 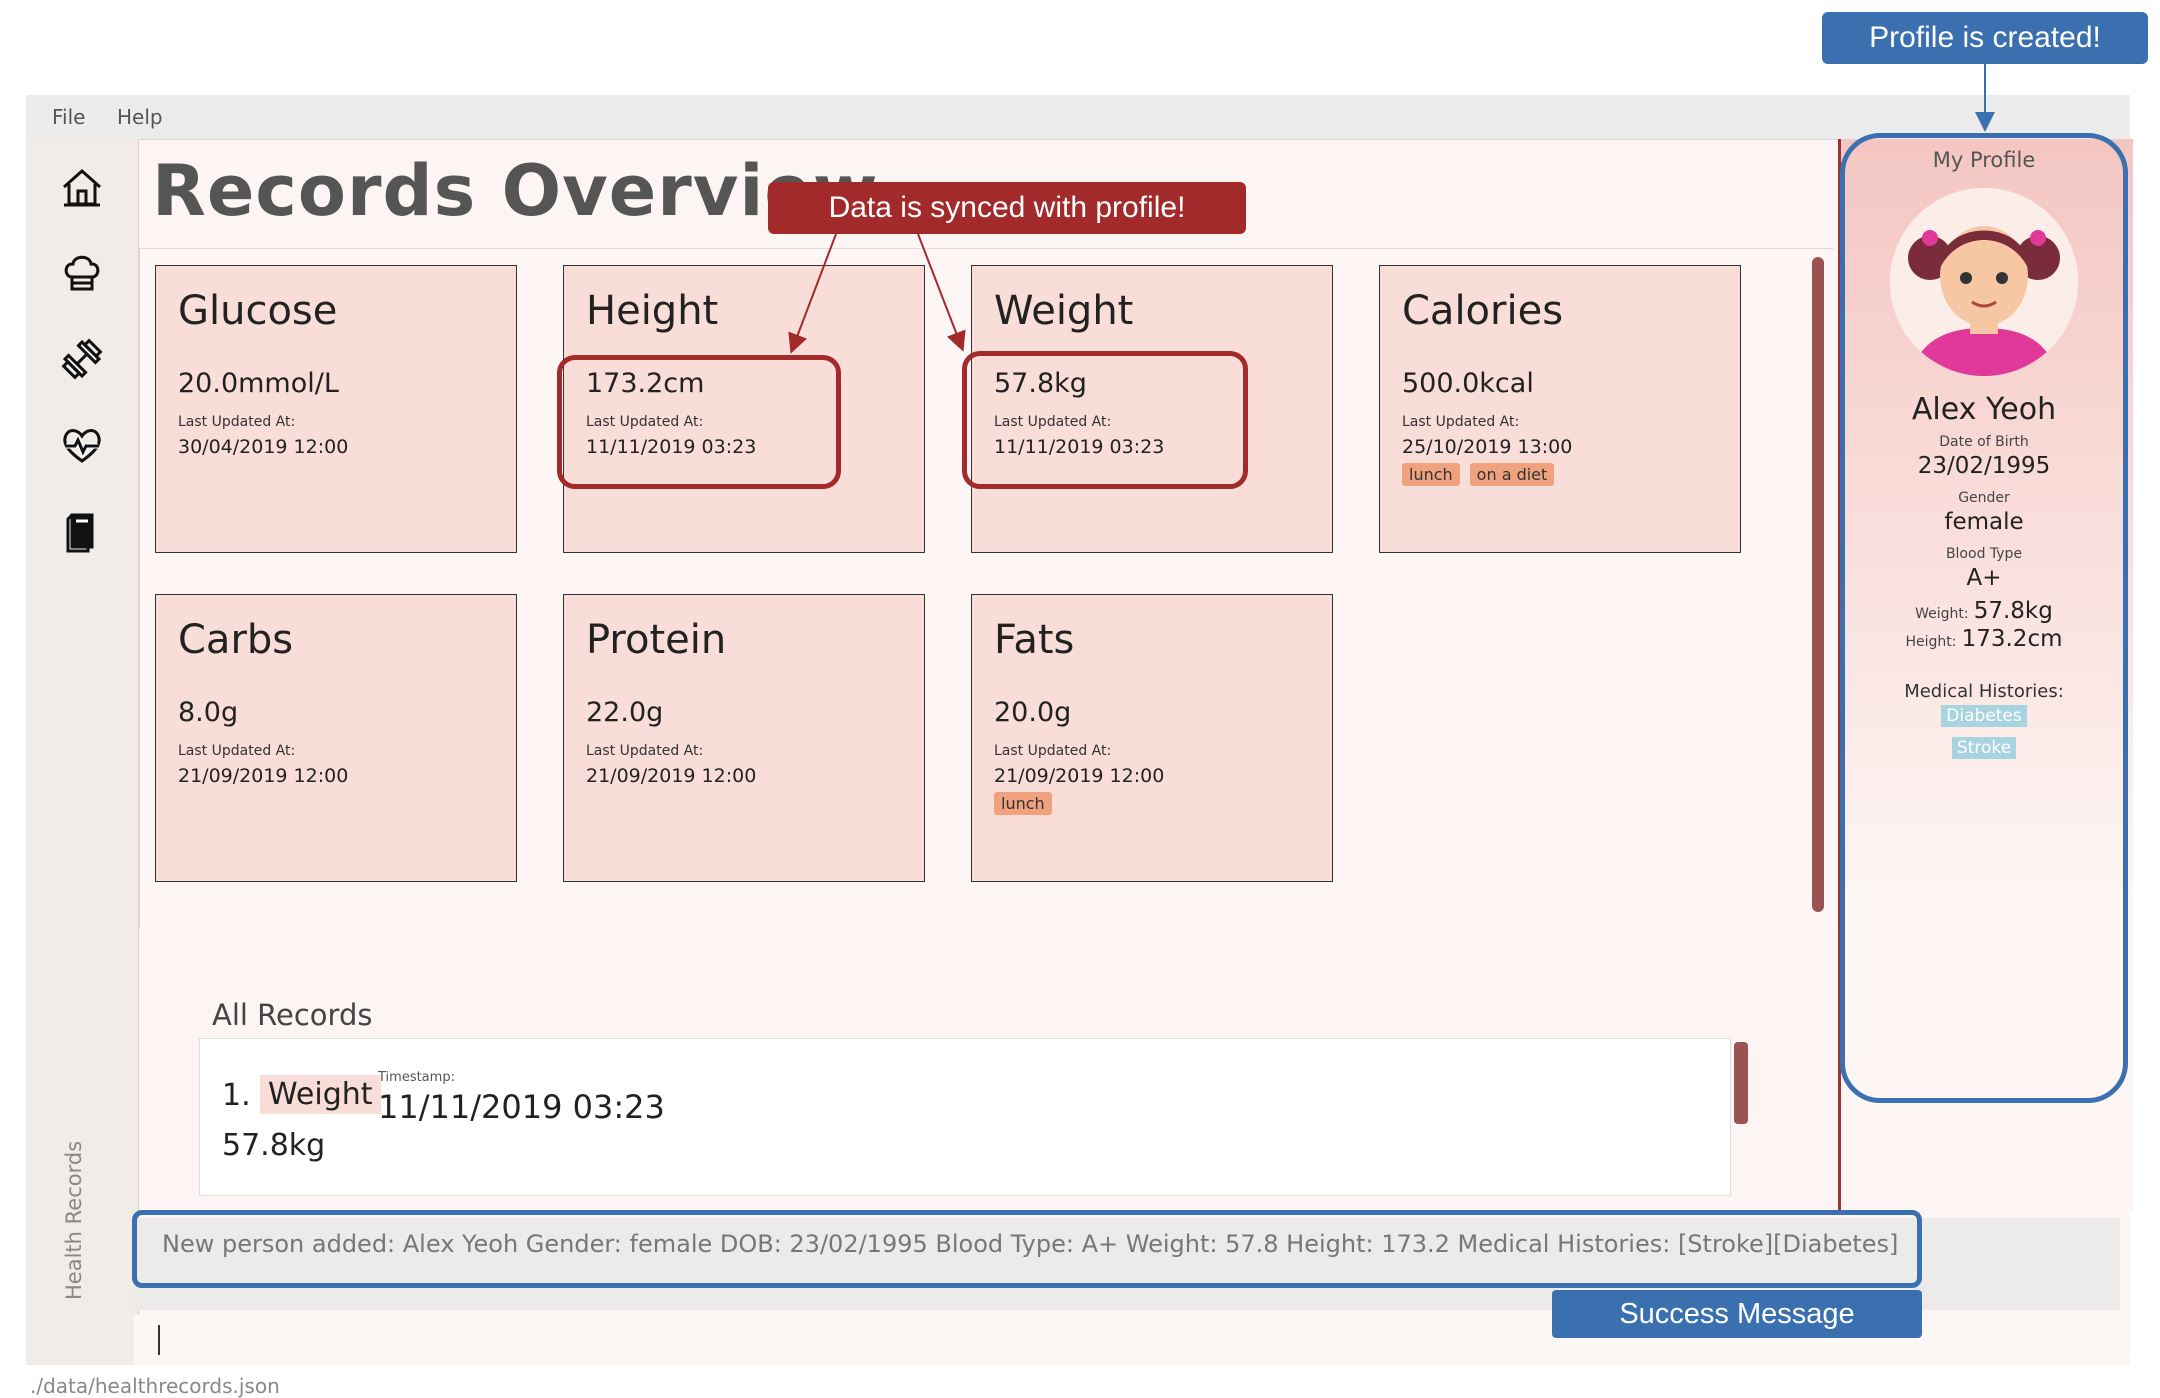 I want to click on success-message-callout: Success Message, so click(x=1737, y=1314).